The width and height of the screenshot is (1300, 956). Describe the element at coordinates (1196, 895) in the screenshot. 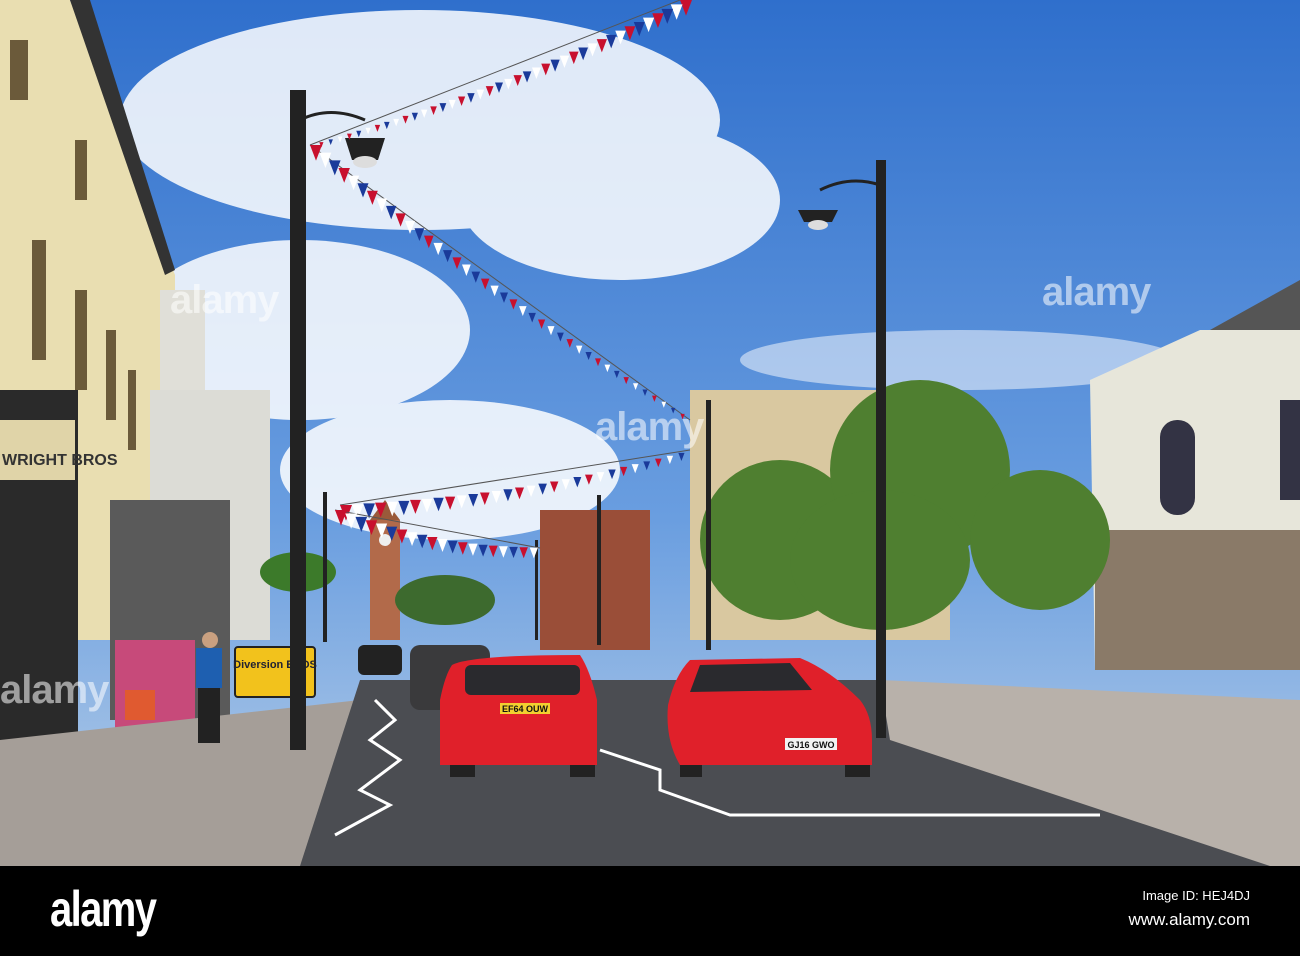

I see `image-id: Image ID: HEJ4DJ` at that location.